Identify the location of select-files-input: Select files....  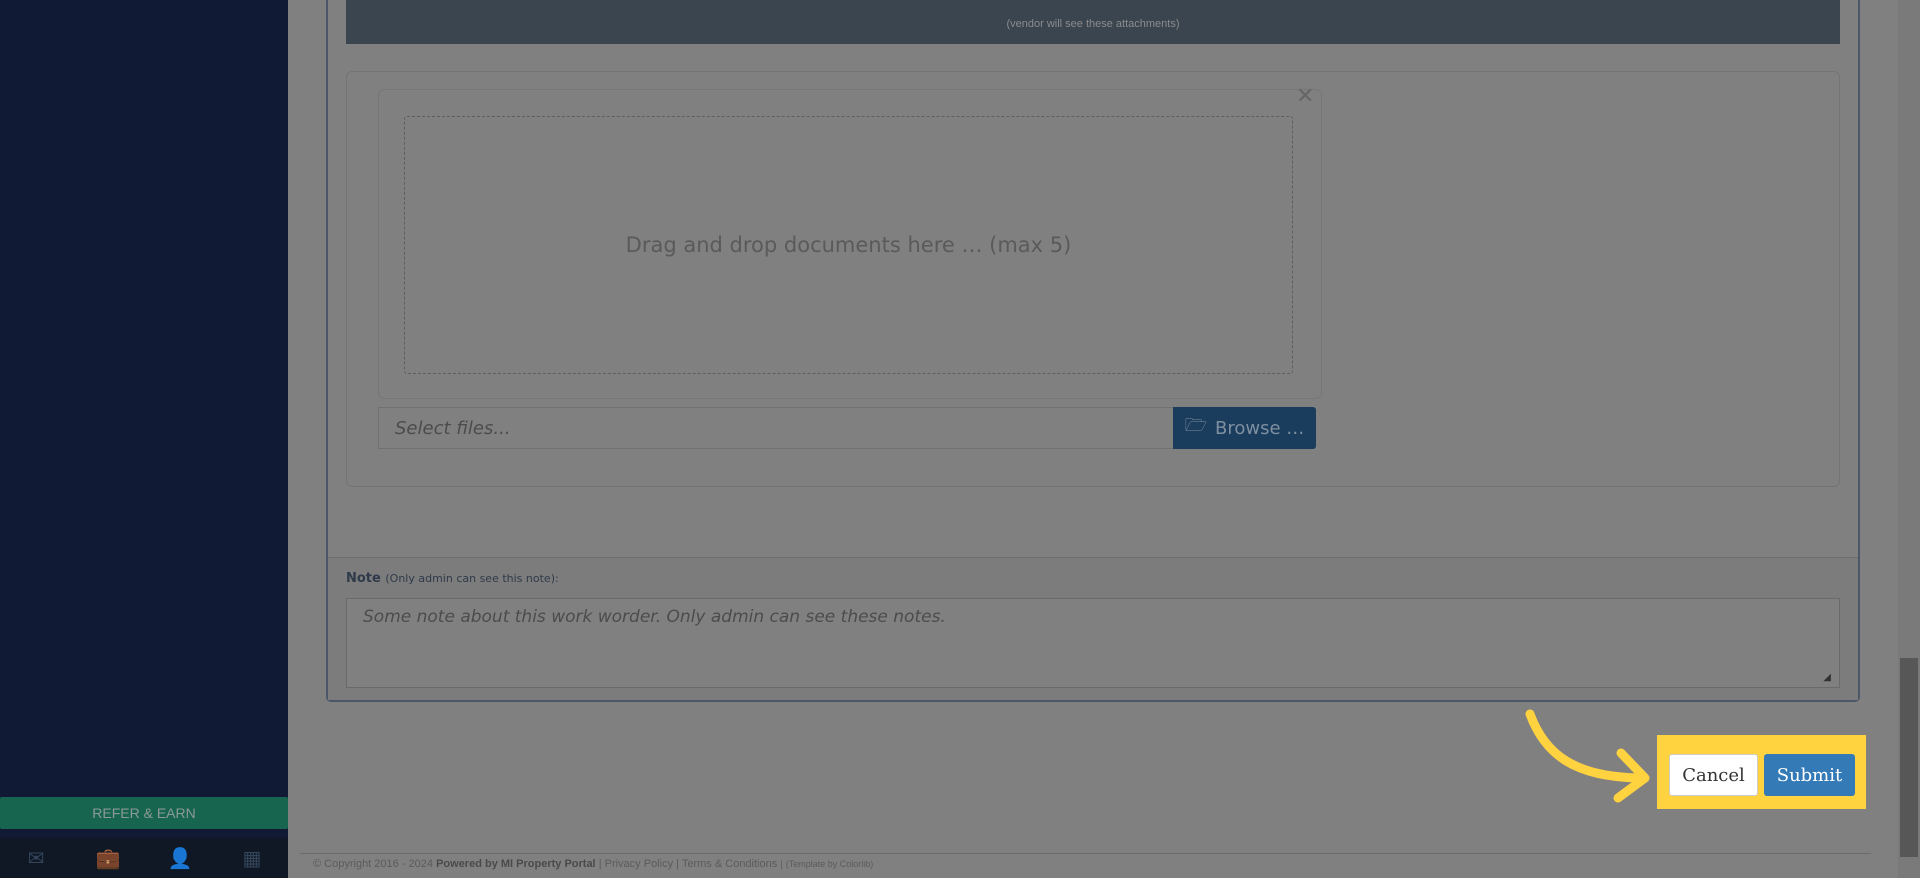
(775, 428).